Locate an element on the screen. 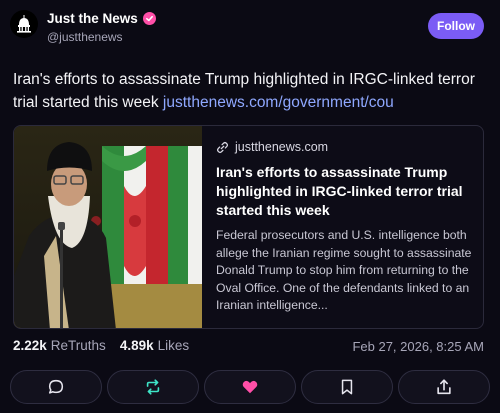 This screenshot has height=413, width=500. like-button is located at coordinates (250, 387).